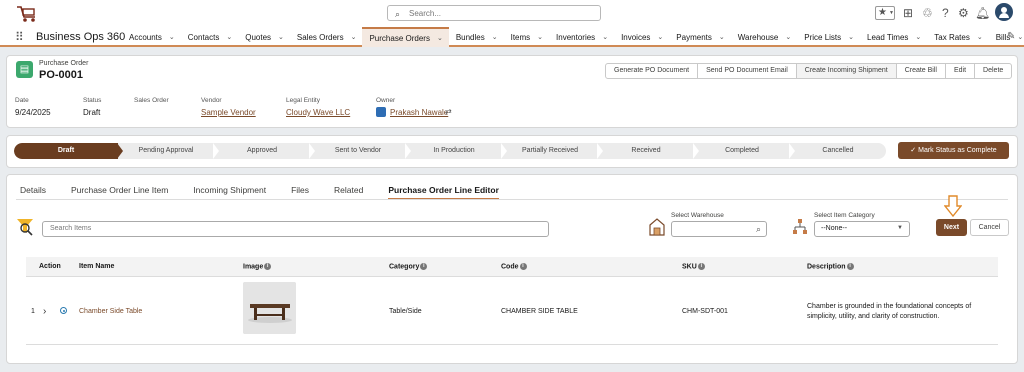 The image size is (1024, 372). I want to click on delete-button: Delete, so click(993, 71).